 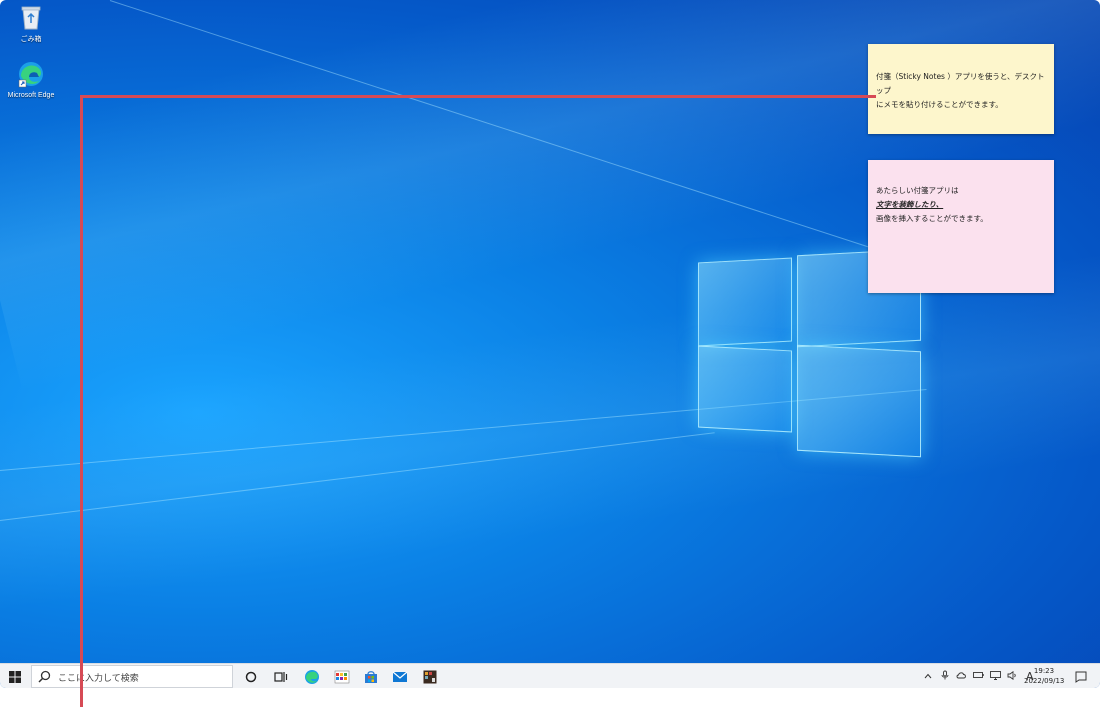 I want to click on cloud-icon, so click(x=961, y=676).